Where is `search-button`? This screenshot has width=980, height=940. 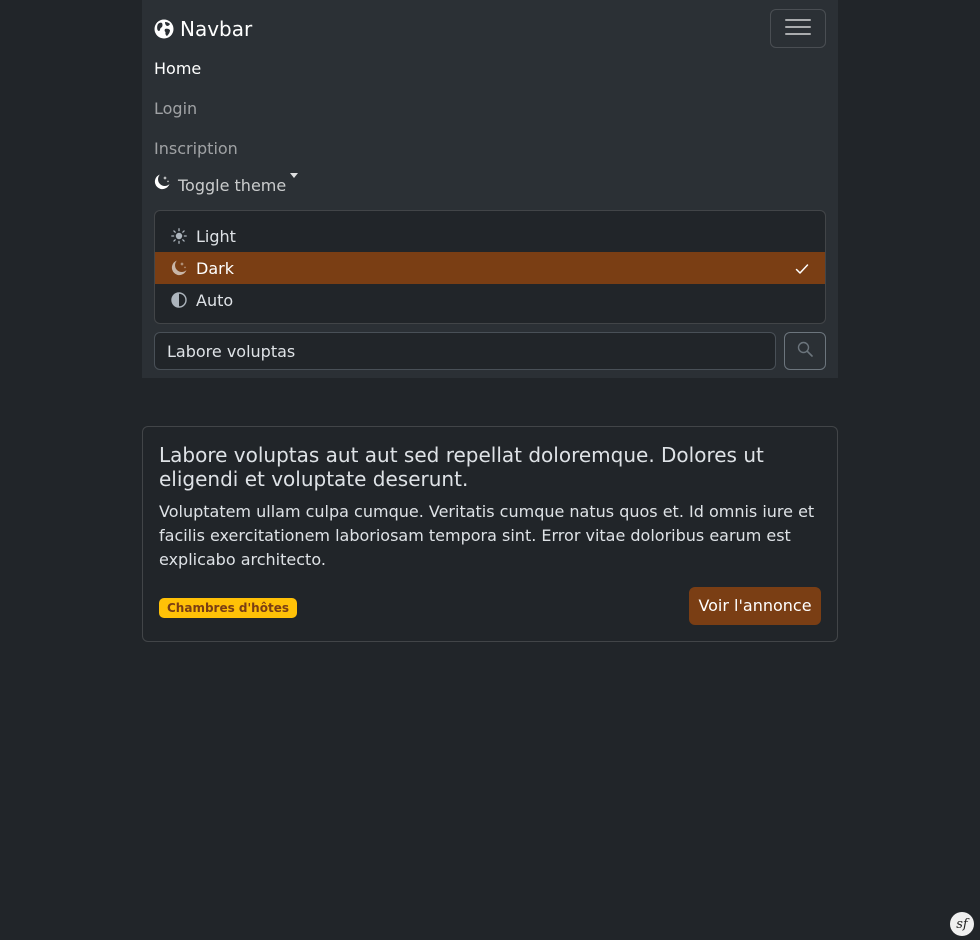
search-button is located at coordinates (805, 351).